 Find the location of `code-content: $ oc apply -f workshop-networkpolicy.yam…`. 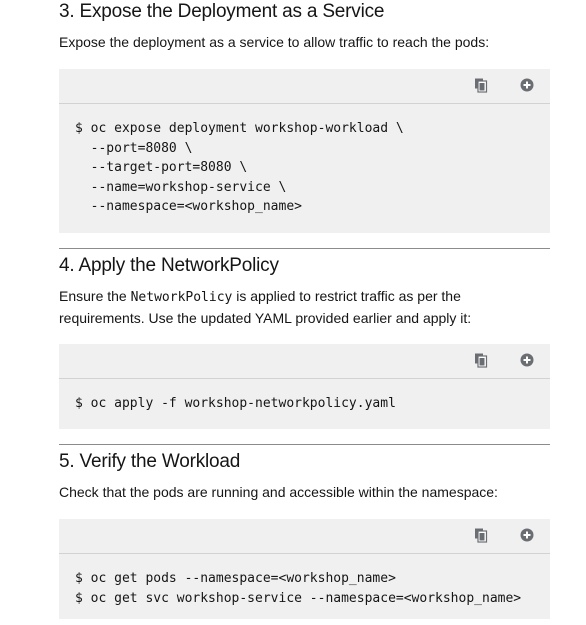

code-content: $ oc apply -f workshop-networkpolicy.yam… is located at coordinates (304, 396).